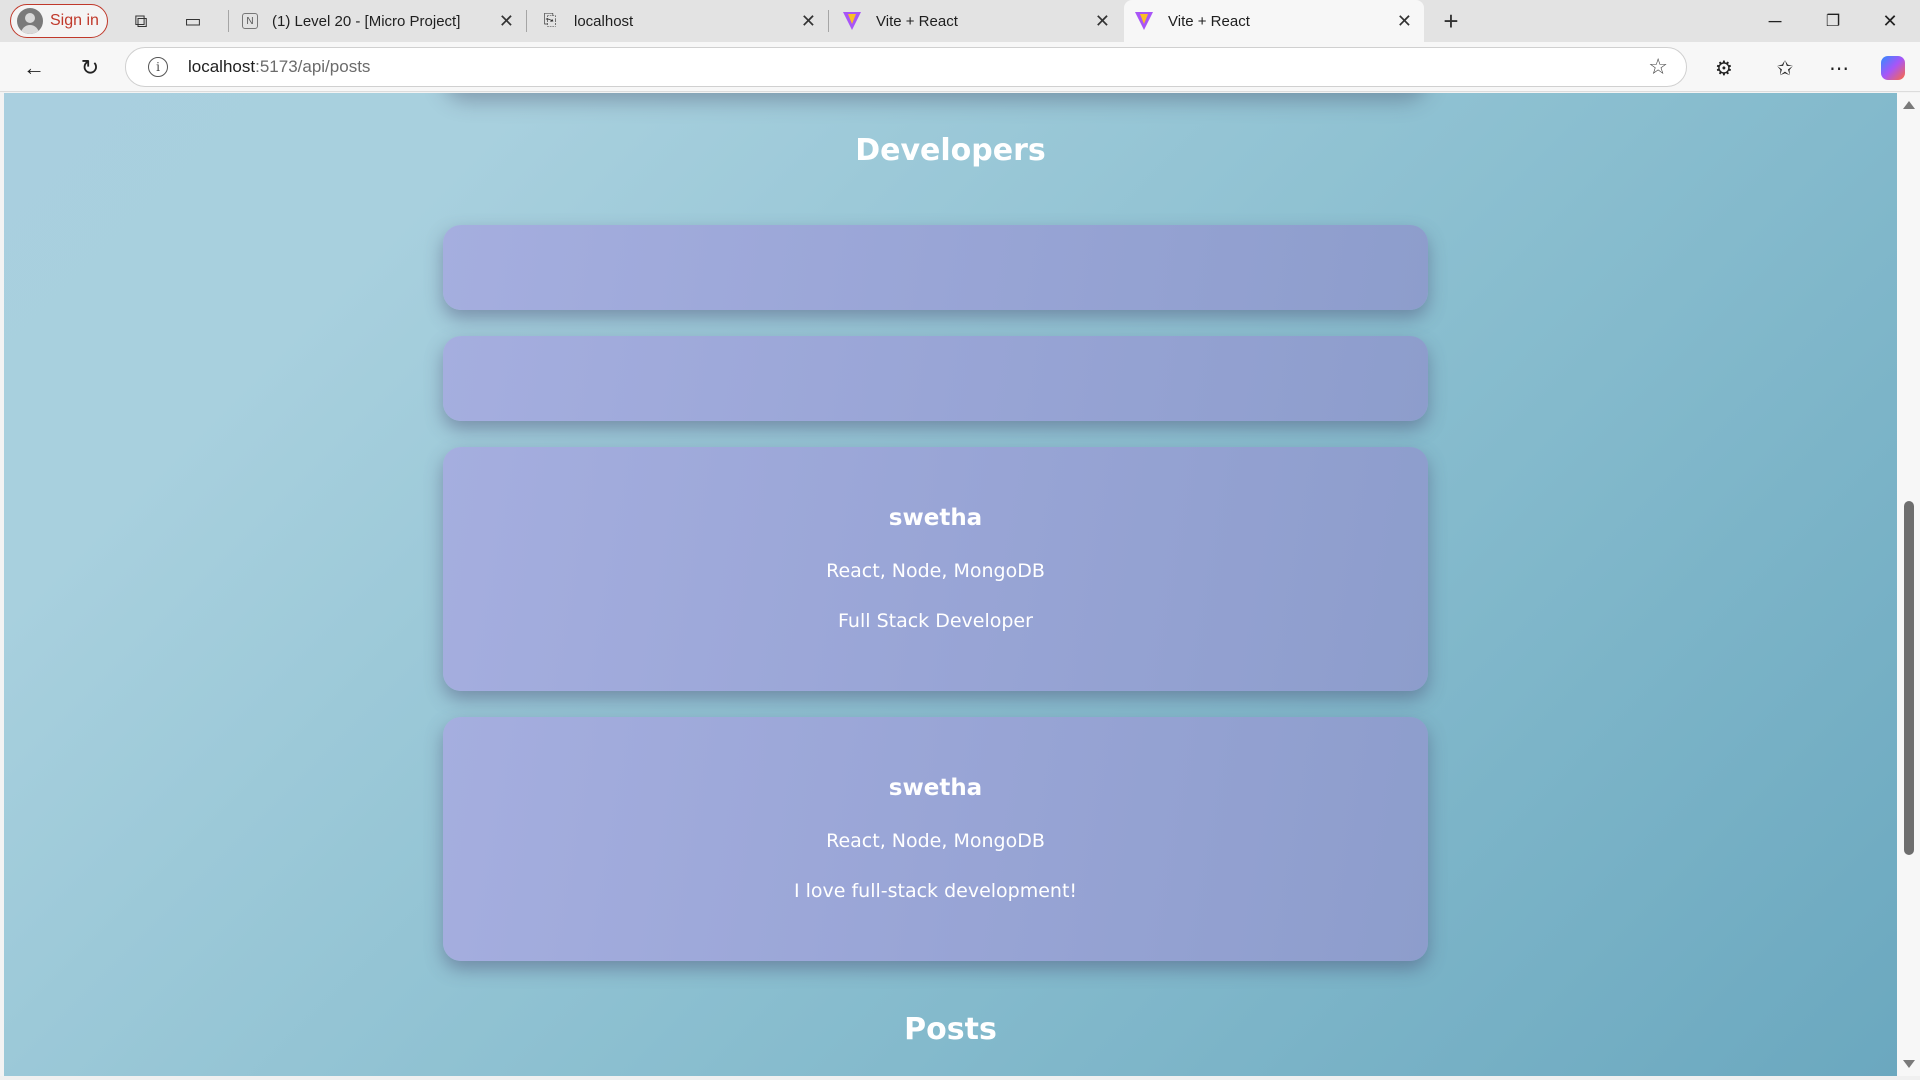 Image resolution: width=1920 pixels, height=1080 pixels. I want to click on window-bottom-edge, so click(960, 1078).